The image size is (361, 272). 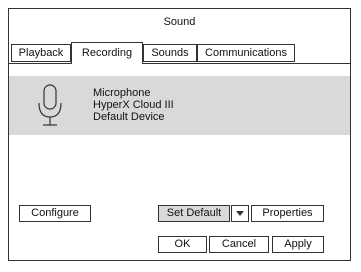 What do you see at coordinates (50, 105) in the screenshot?
I see `microphone-icon` at bounding box center [50, 105].